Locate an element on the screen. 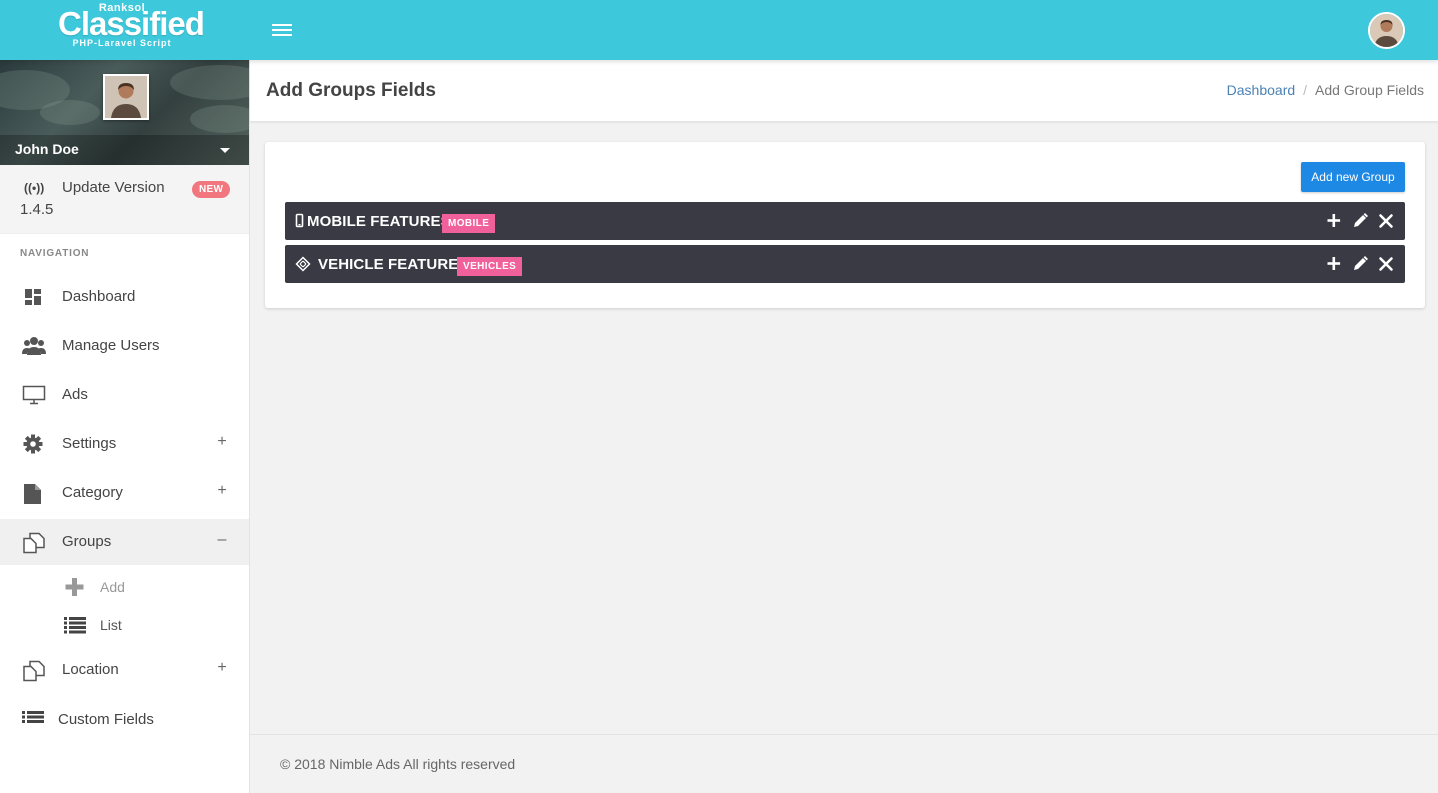  logo: Ranksol Classified PHP-Laravel Script is located at coordinates (131, 30).